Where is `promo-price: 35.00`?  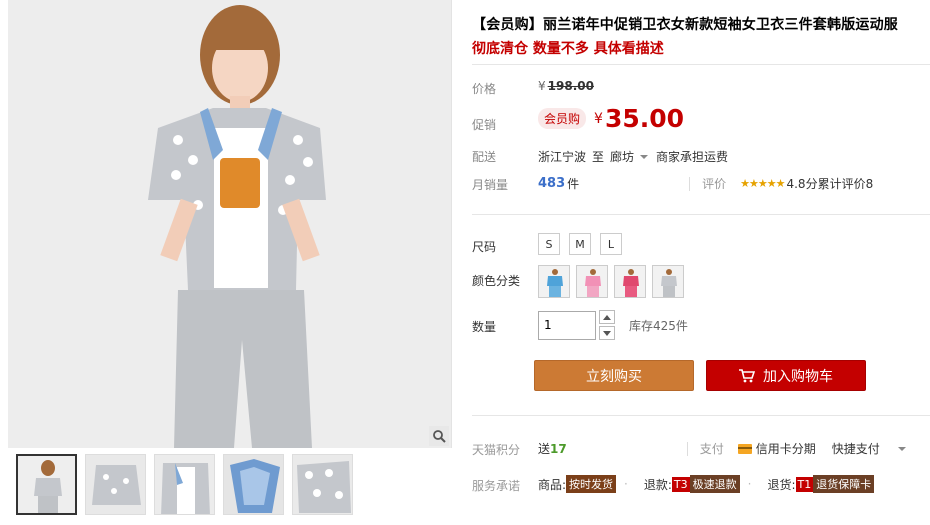 promo-price: 35.00 is located at coordinates (644, 118).